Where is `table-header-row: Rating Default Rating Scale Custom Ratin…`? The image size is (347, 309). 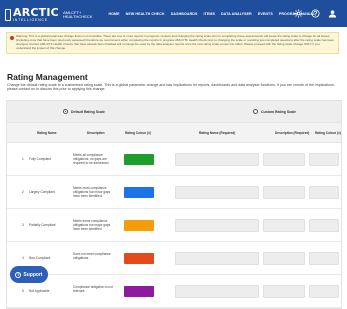 table-header-row: Rating Default Rating Scale Custom Ratin… is located at coordinates (174, 116).